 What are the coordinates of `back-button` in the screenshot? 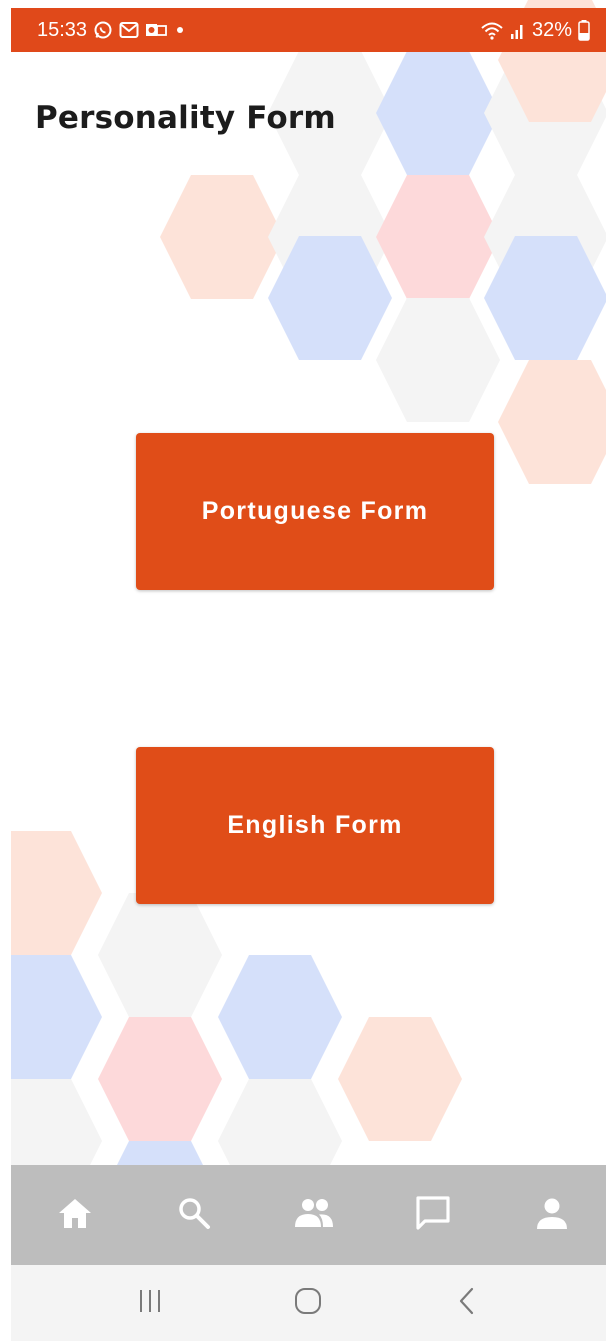 It's located at (467, 1303).